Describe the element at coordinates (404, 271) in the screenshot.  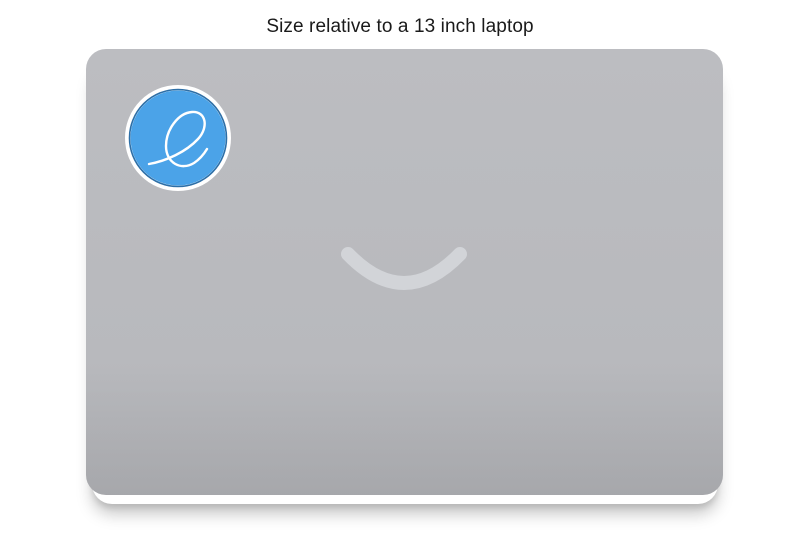
I see `smile-logo-icon` at that location.